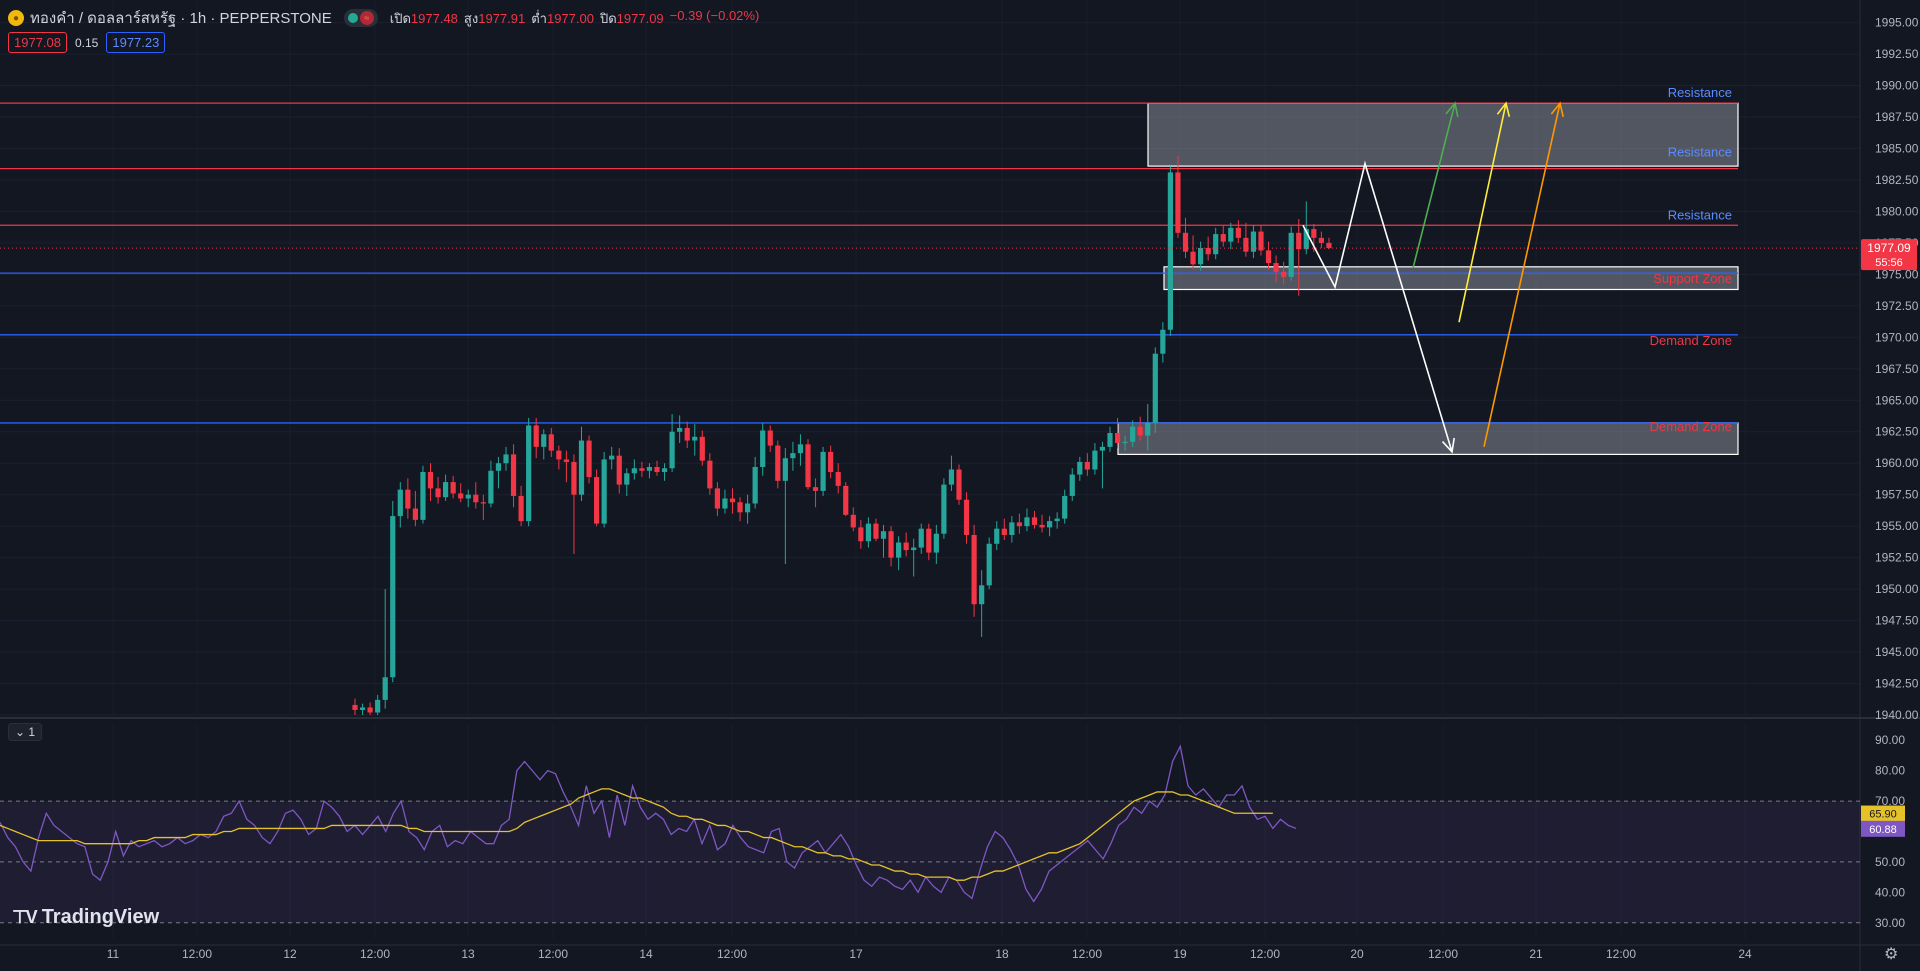 The height and width of the screenshot is (971, 1920). Describe the element at coordinates (570, 18) in the screenshot. I see `low-value: 1977.00` at that location.